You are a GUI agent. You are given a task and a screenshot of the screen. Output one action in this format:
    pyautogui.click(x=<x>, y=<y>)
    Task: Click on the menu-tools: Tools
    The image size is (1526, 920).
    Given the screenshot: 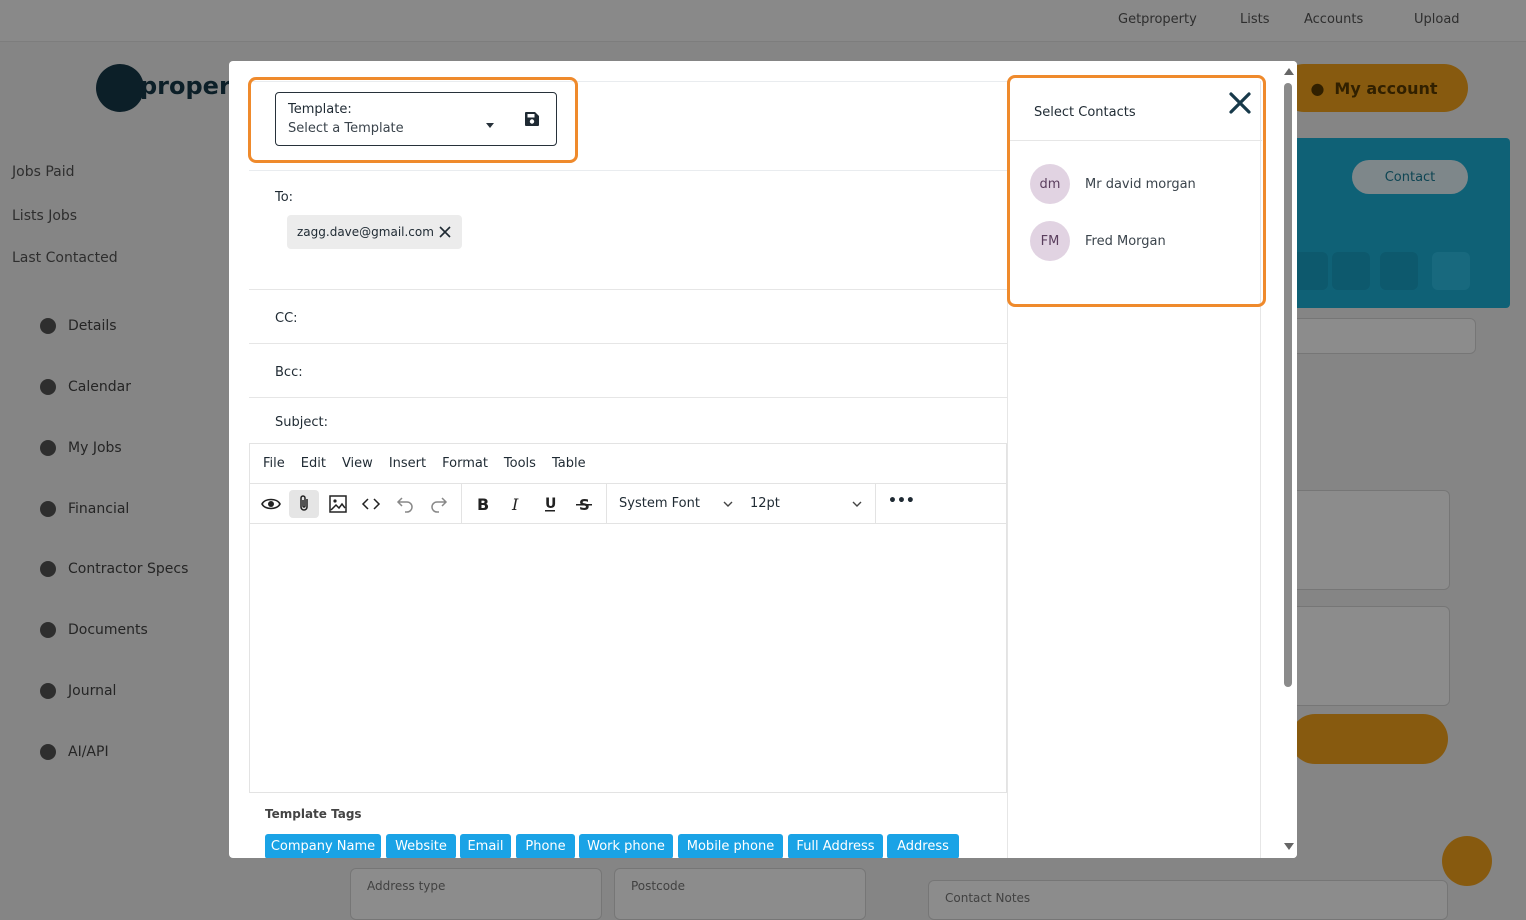 What is the action you would take?
    pyautogui.click(x=520, y=463)
    